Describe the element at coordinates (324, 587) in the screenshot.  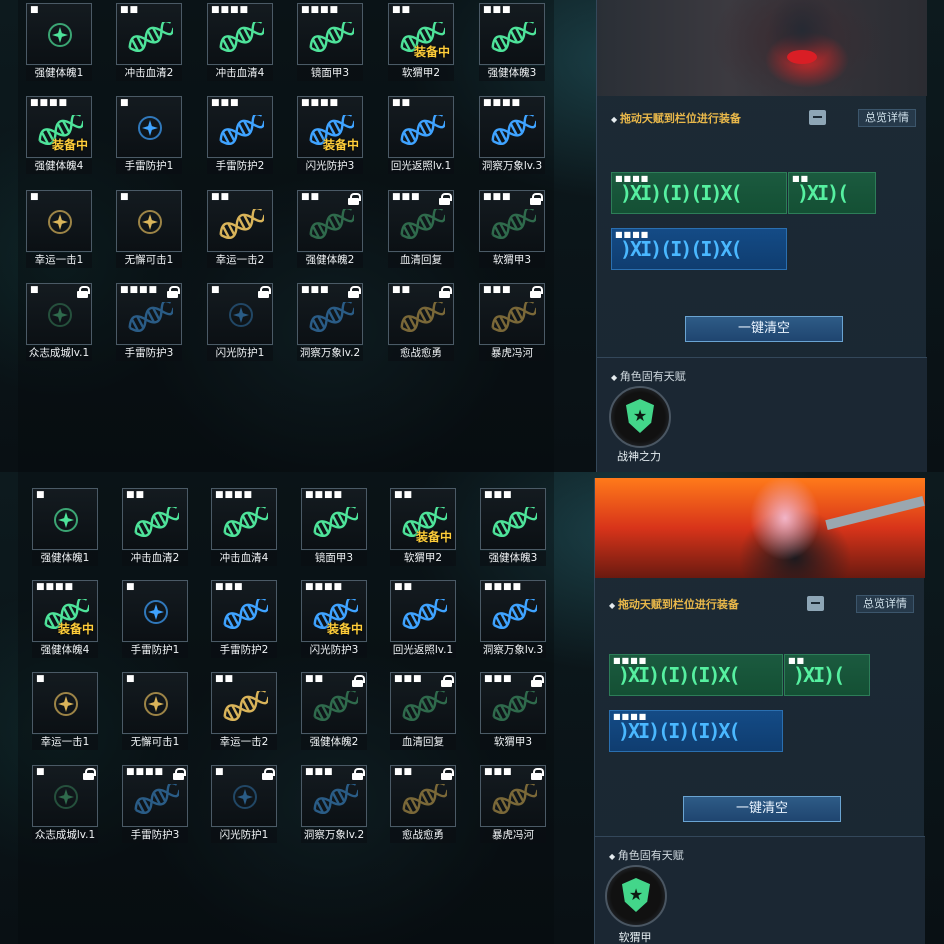
I see `tier-dots: ■■■■` at that location.